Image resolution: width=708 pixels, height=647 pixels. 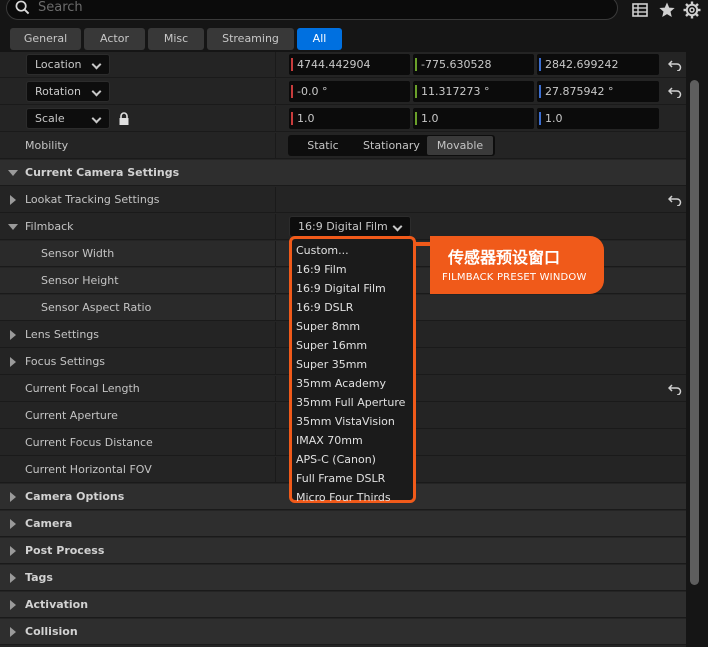 I want to click on scale-x-value: 1.0, so click(x=306, y=118).